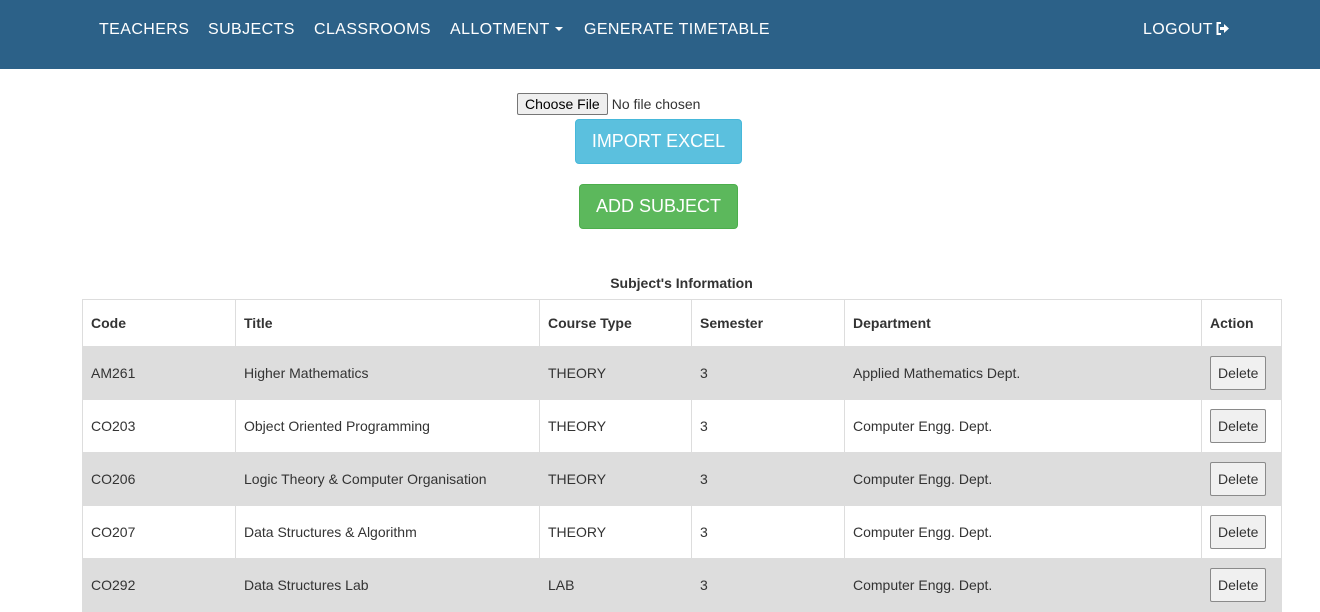  Describe the element at coordinates (387, 532) in the screenshot. I see `cell-title: Data Structures & Algorithm` at that location.